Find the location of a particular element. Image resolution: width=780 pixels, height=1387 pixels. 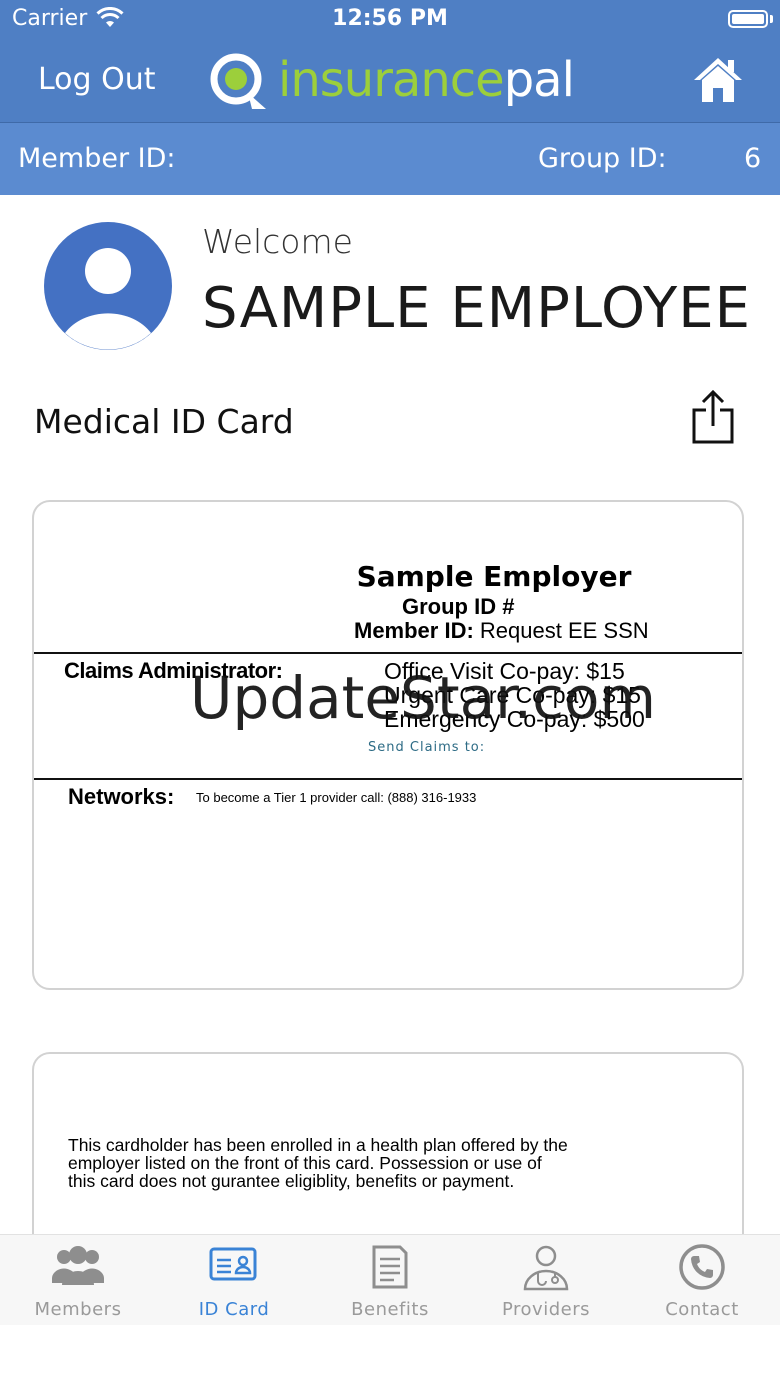

tab-id-card: ID Card is located at coordinates (234, 1280).